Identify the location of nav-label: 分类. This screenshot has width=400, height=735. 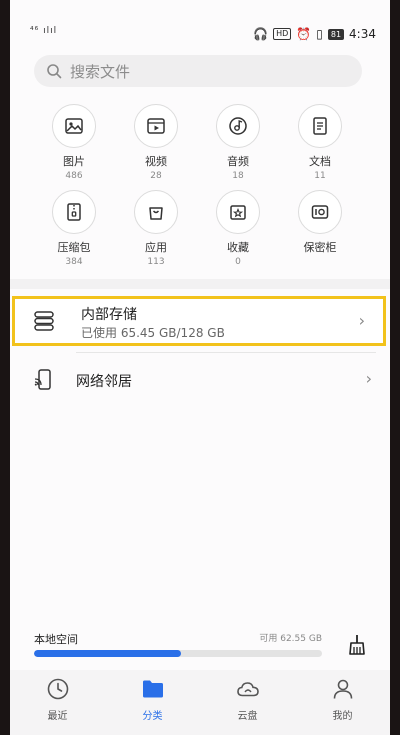
(152, 716).